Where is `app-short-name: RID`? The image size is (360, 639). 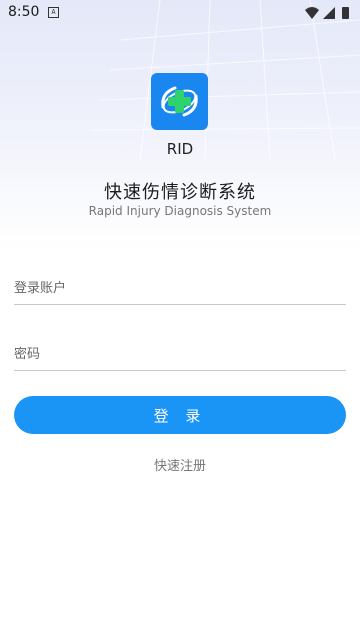 app-short-name: RID is located at coordinates (180, 149).